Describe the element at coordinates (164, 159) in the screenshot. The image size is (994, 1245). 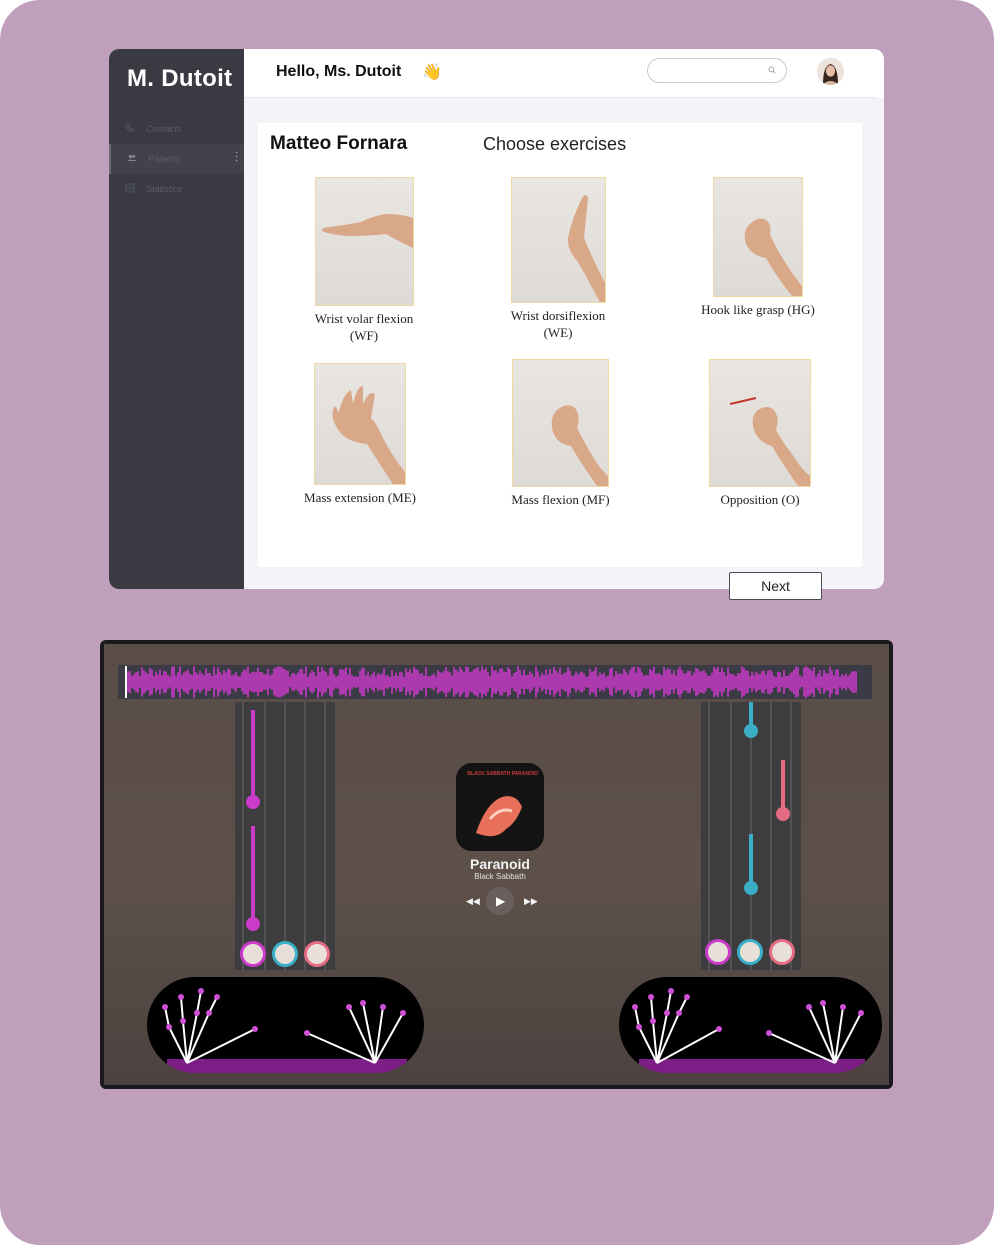
I see `sidebar-item-label: Patients` at that location.